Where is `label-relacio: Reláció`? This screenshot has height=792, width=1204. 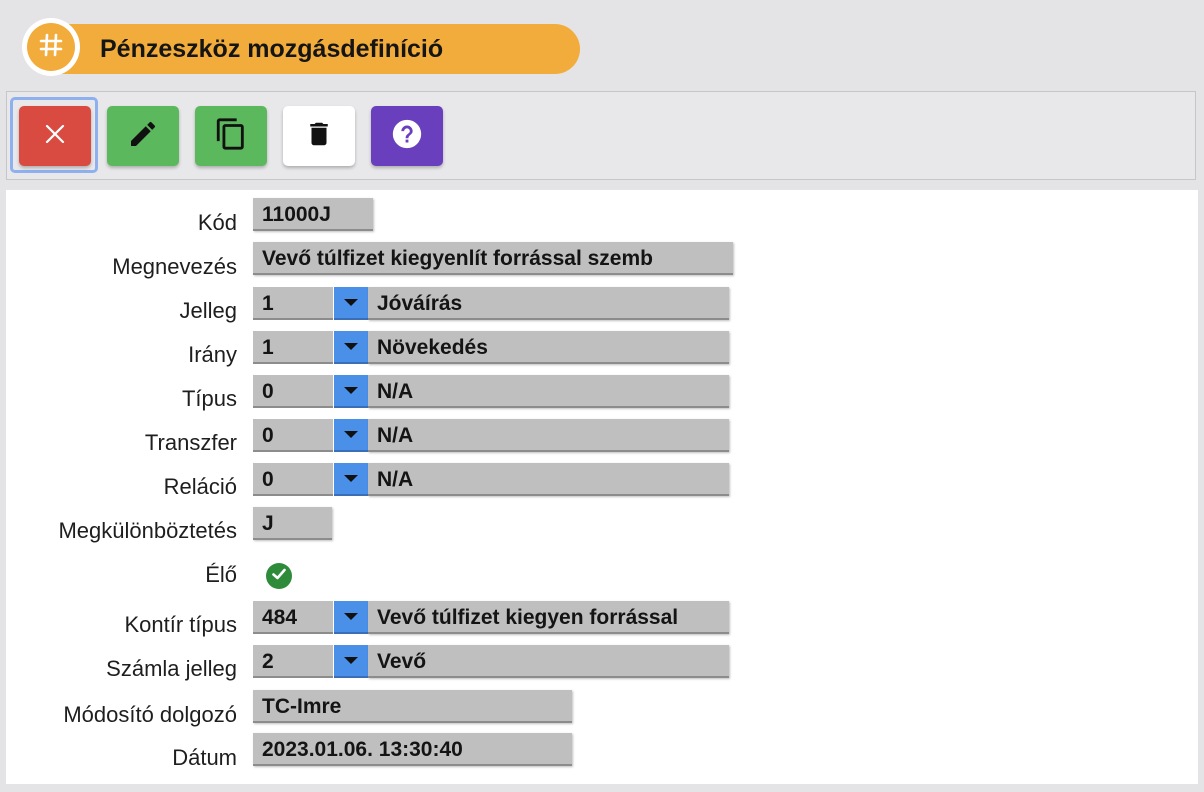 label-relacio: Reláció is located at coordinates (200, 486).